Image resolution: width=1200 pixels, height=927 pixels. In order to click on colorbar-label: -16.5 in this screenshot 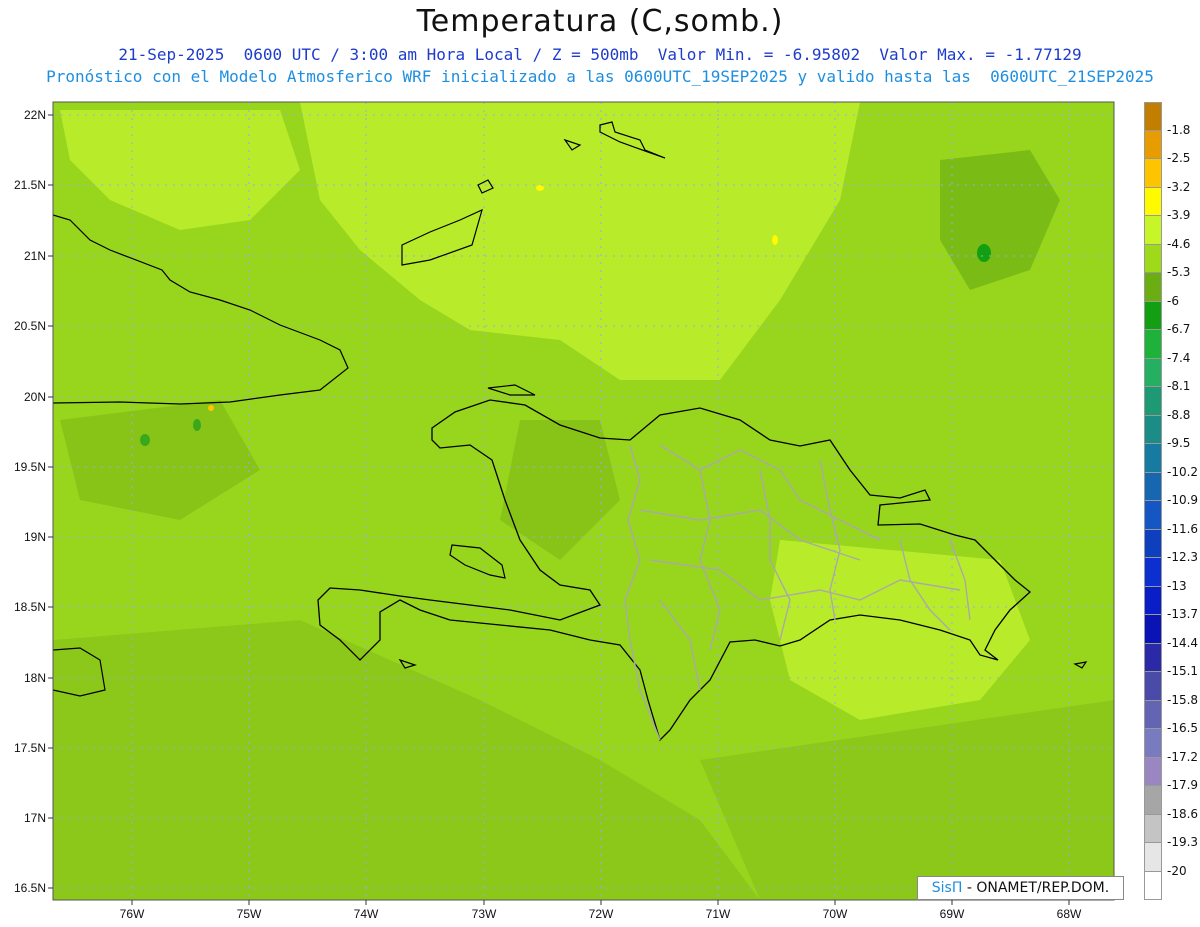, I will do `click(1183, 728)`.